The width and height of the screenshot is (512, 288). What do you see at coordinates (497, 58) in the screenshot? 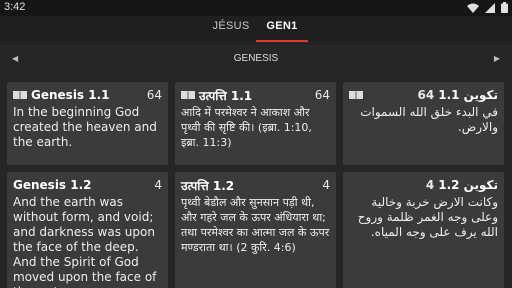
I see `triangle-right-icon: ▶` at bounding box center [497, 58].